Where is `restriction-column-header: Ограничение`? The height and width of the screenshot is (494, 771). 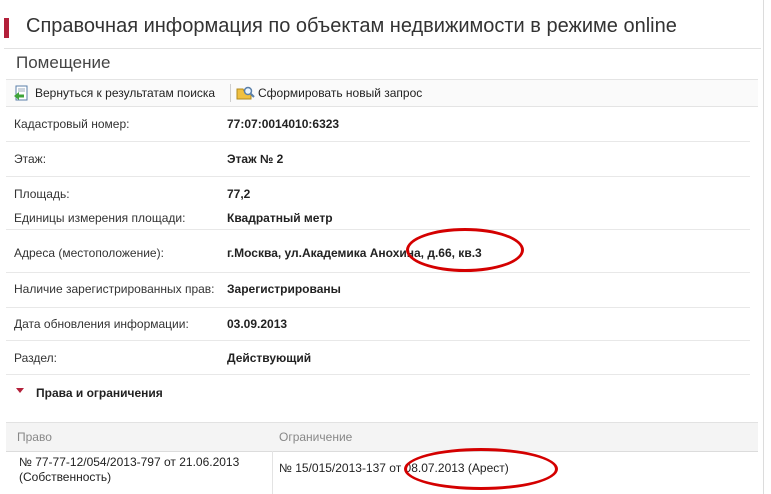 restriction-column-header: Ограничение is located at coordinates (316, 437).